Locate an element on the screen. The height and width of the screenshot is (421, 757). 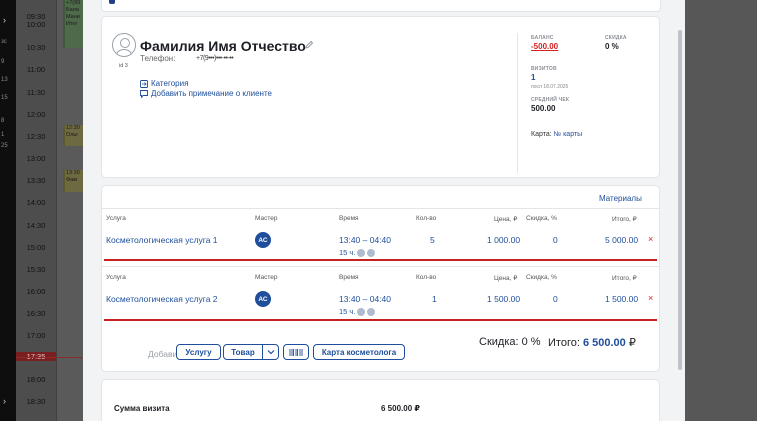
visit-sum-label: Сумма визита is located at coordinates (142, 408).